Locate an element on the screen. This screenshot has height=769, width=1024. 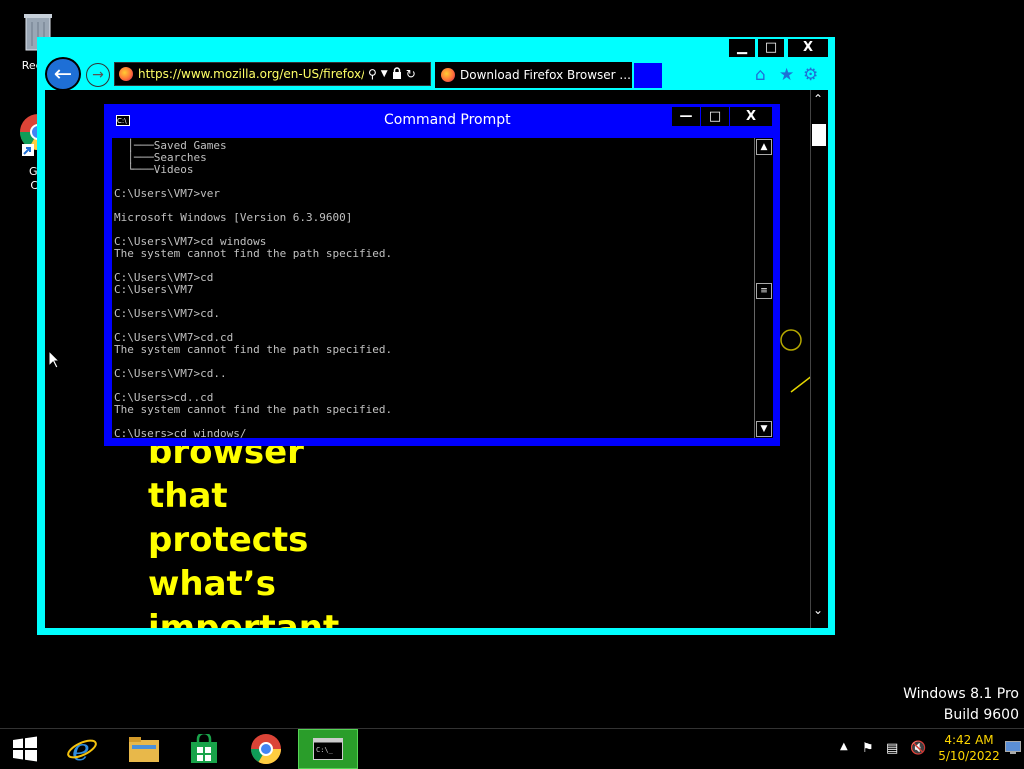
scrollbar-thumb: ≡ is located at coordinates (764, 291).